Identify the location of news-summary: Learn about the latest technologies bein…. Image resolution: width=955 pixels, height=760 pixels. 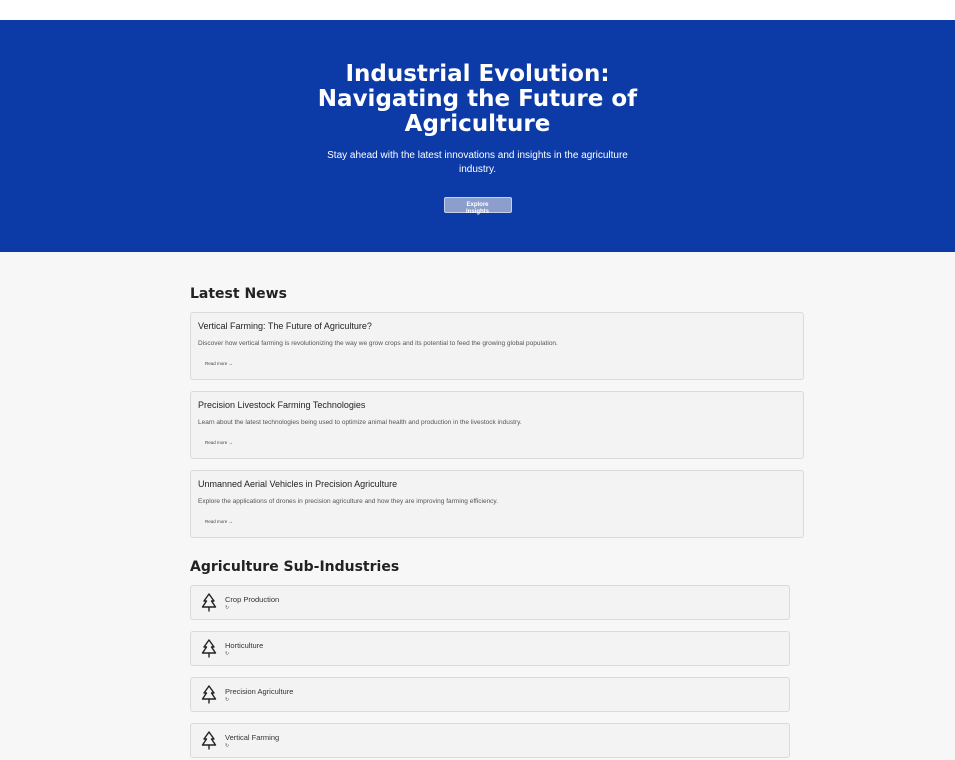
(360, 422).